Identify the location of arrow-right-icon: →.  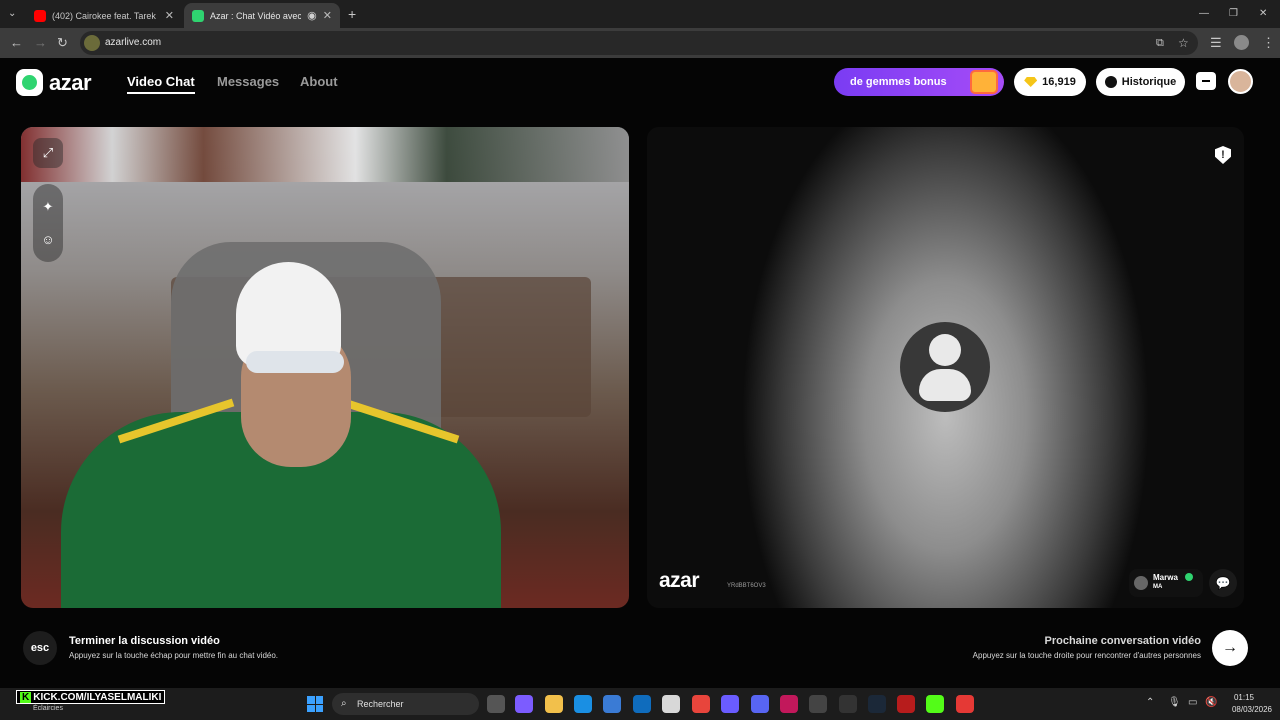
(1230, 647).